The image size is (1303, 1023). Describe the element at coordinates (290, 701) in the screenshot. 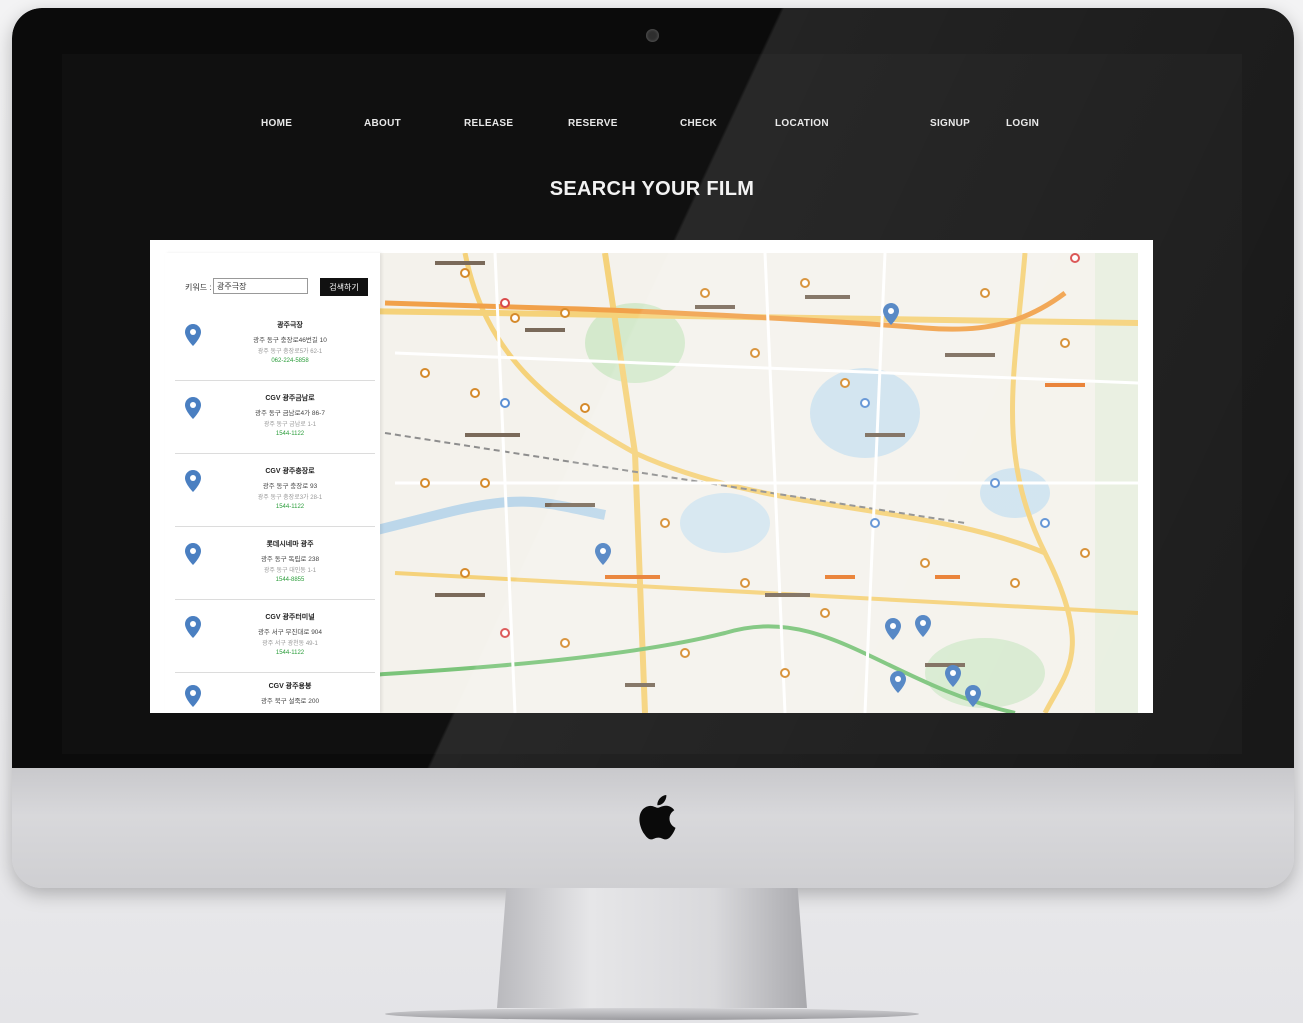

I see `theater-address: 광주 북구 설죽로 200` at that location.